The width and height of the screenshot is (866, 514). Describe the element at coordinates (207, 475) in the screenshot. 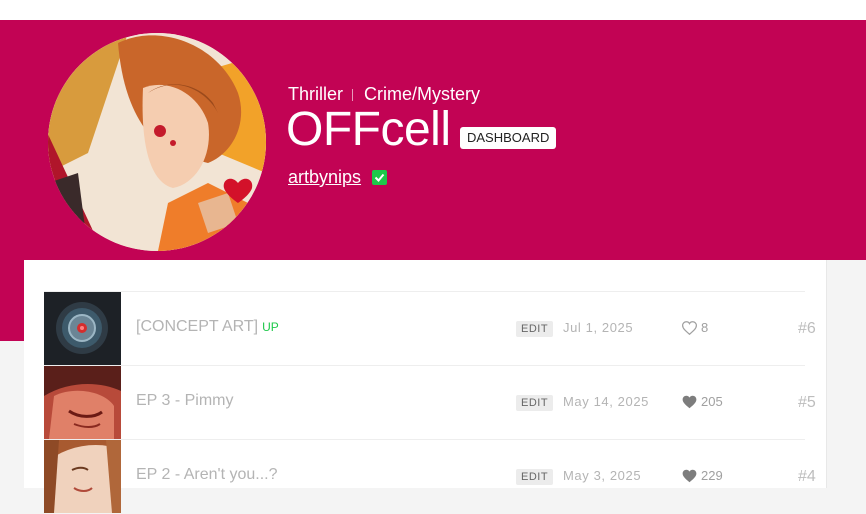

I see `episode-title: EP 2 - Aren't you...?` at that location.